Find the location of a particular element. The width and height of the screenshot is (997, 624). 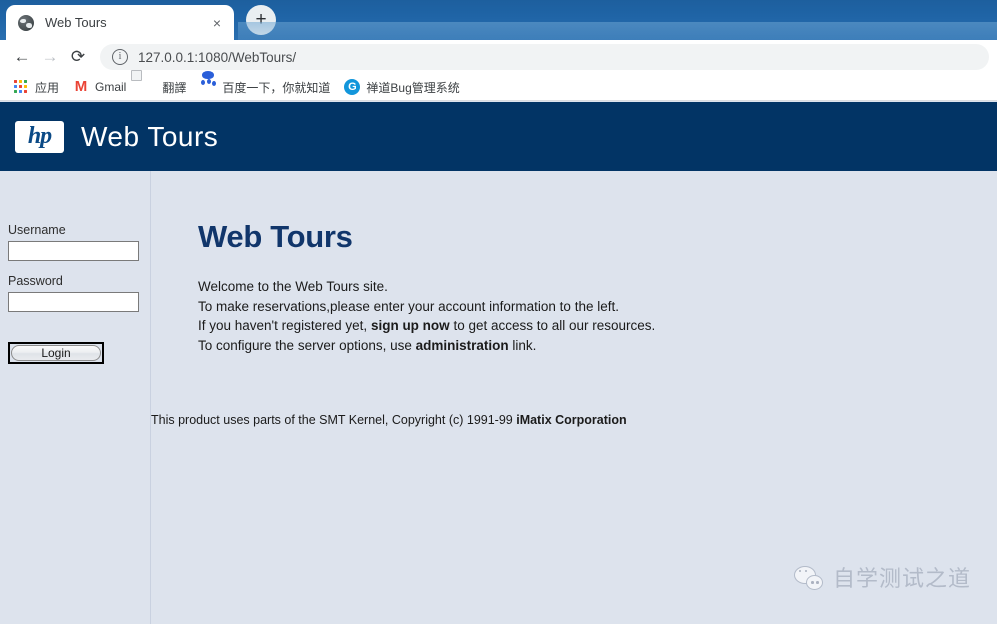

login-button: Login is located at coordinates (56, 353).